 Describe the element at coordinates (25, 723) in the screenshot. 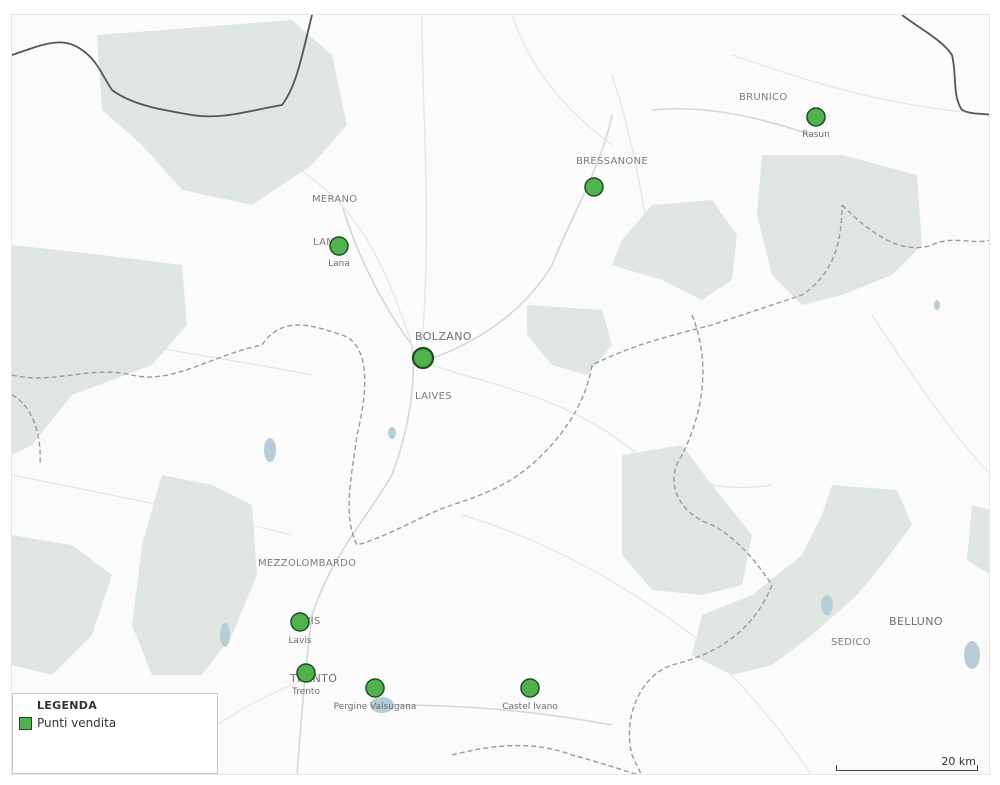

I see `legend-swatch-green-square` at that location.